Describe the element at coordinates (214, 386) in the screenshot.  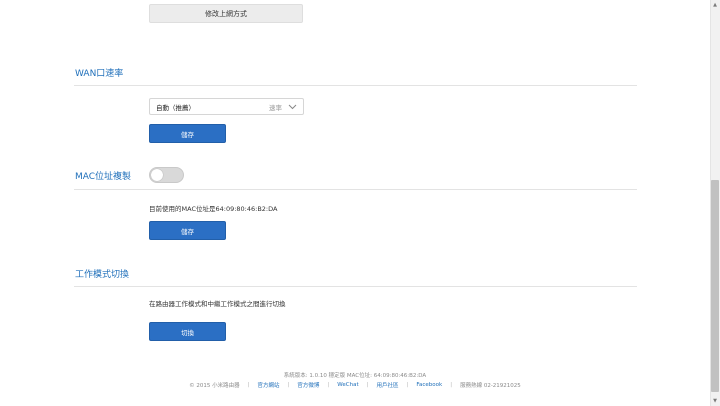
I see `footer-copyright: © 2015 小米路由器` at that location.